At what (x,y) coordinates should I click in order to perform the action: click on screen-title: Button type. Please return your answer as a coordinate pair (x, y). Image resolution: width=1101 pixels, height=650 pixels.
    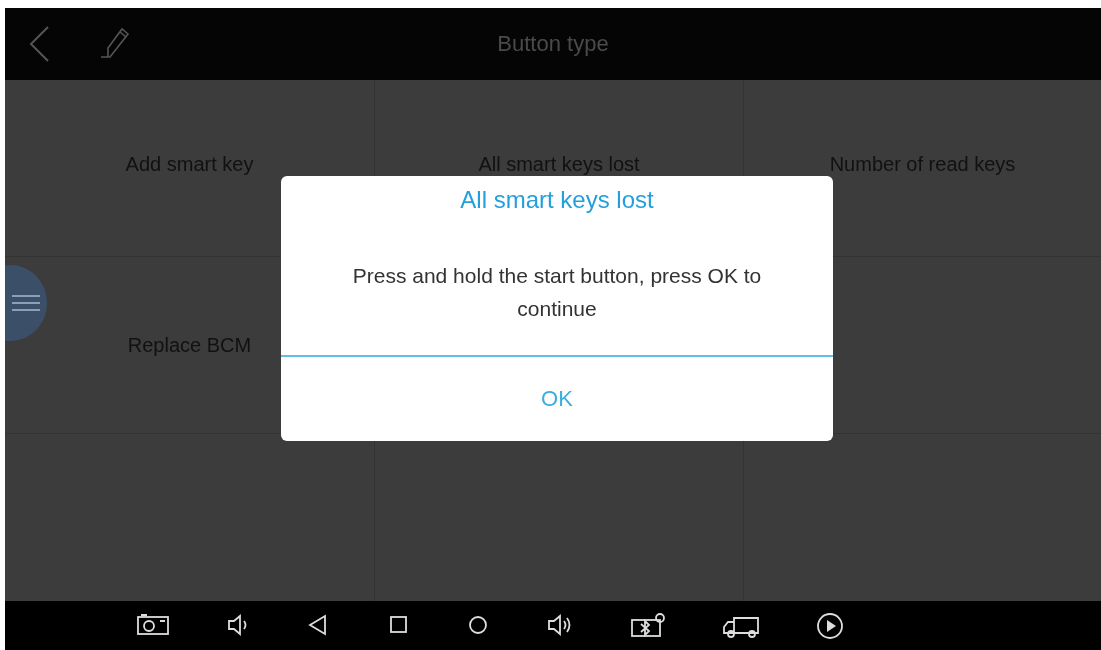
    Looking at the image, I should click on (553, 44).